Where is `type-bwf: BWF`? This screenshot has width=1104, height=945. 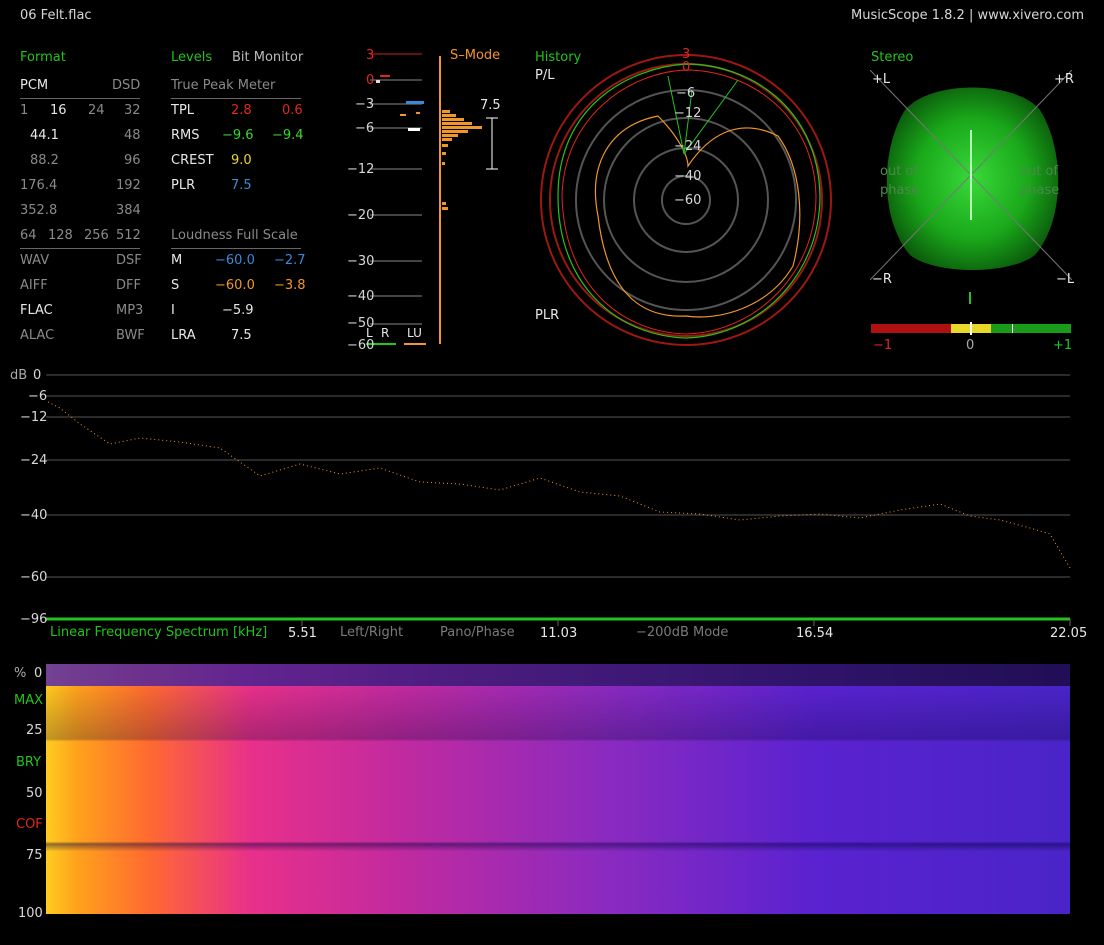
type-bwf: BWF is located at coordinates (130, 335).